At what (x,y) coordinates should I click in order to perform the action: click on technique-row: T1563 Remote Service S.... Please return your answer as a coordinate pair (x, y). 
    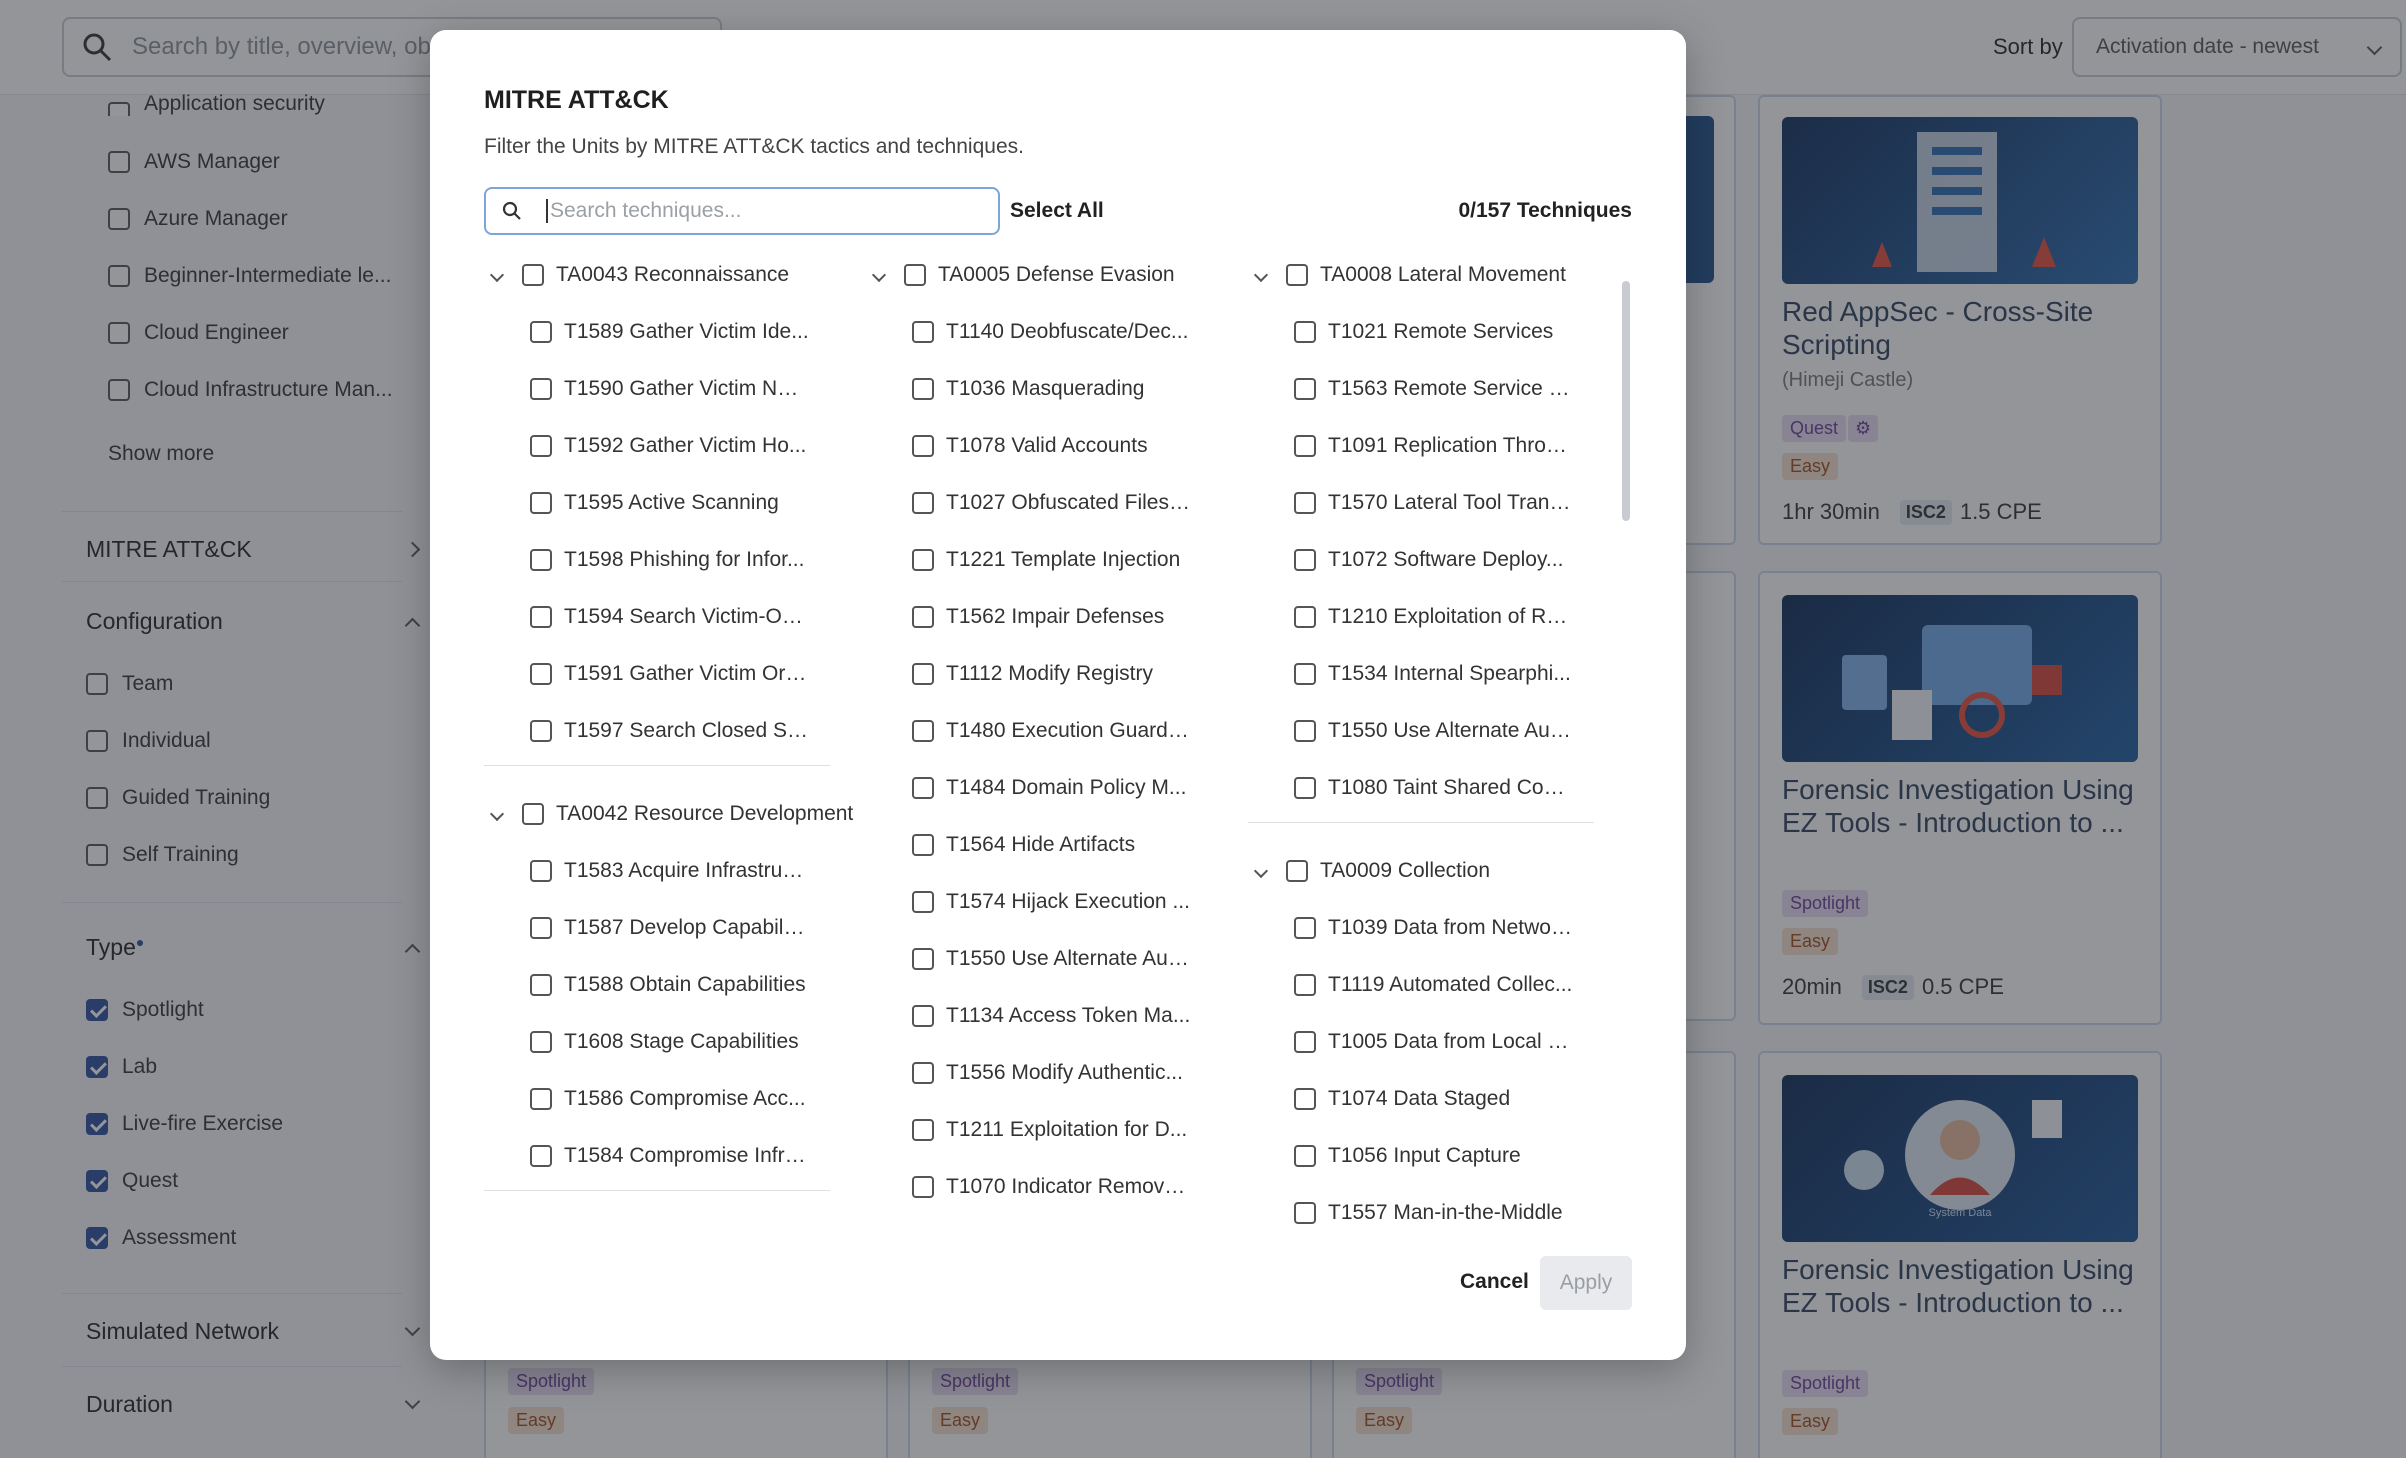
    Looking at the image, I should click on (1433, 389).